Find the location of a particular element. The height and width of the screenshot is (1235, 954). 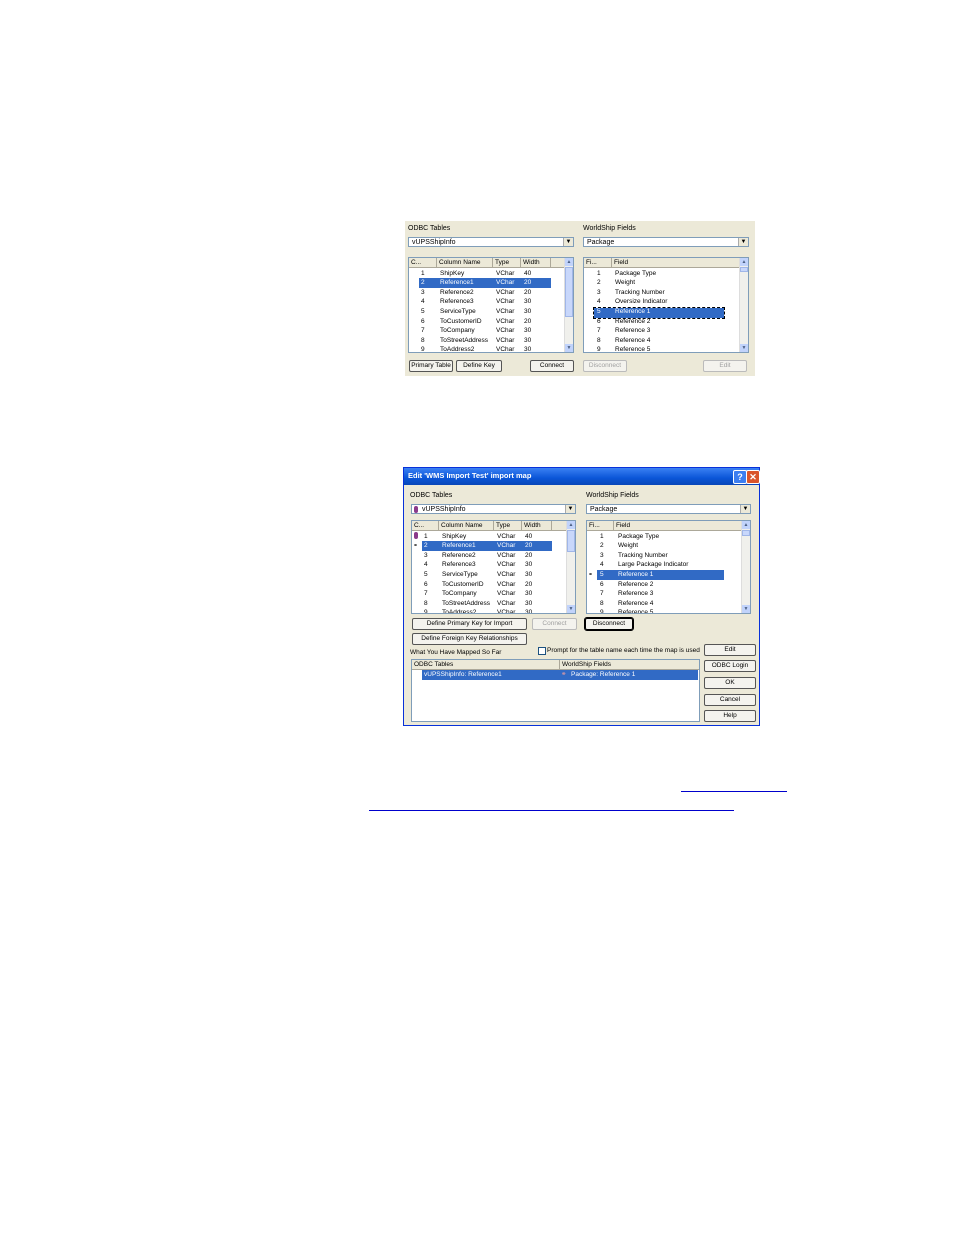

cancel-button: Cancel is located at coordinates (730, 700).